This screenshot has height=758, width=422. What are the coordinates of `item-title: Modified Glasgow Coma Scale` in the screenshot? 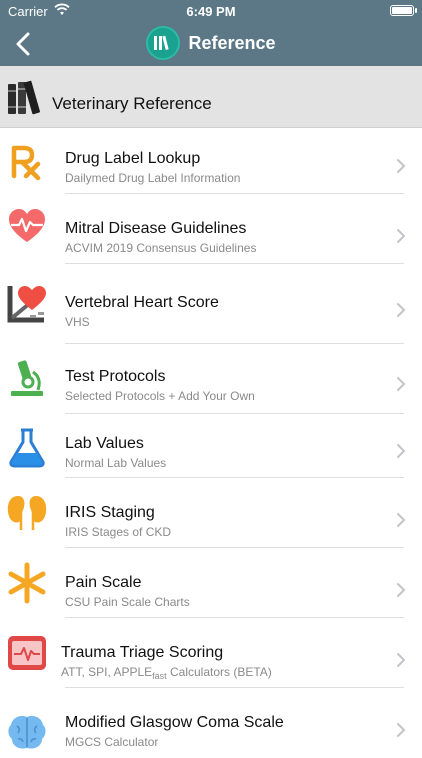 It's located at (174, 722).